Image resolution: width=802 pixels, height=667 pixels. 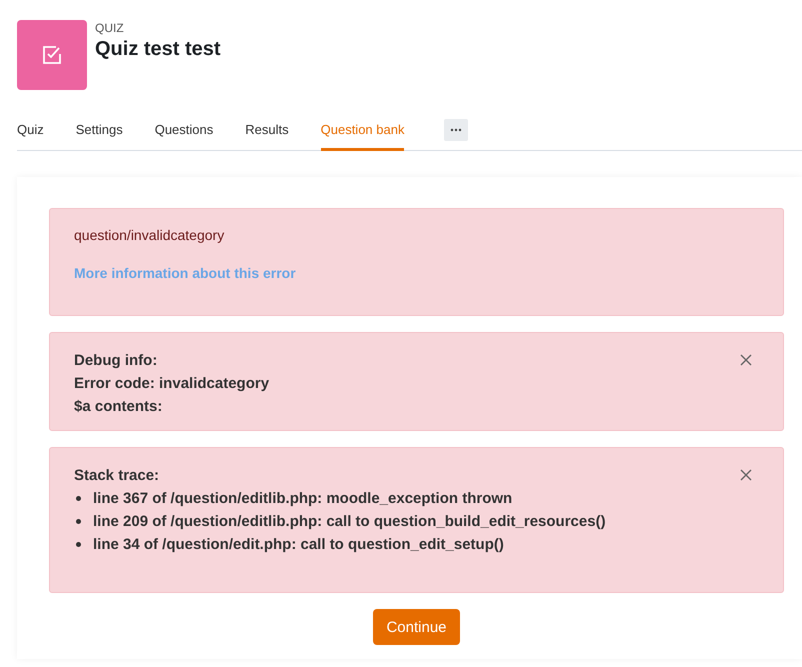 What do you see at coordinates (119, 407) in the screenshot?
I see `debug-line: $a contents:` at bounding box center [119, 407].